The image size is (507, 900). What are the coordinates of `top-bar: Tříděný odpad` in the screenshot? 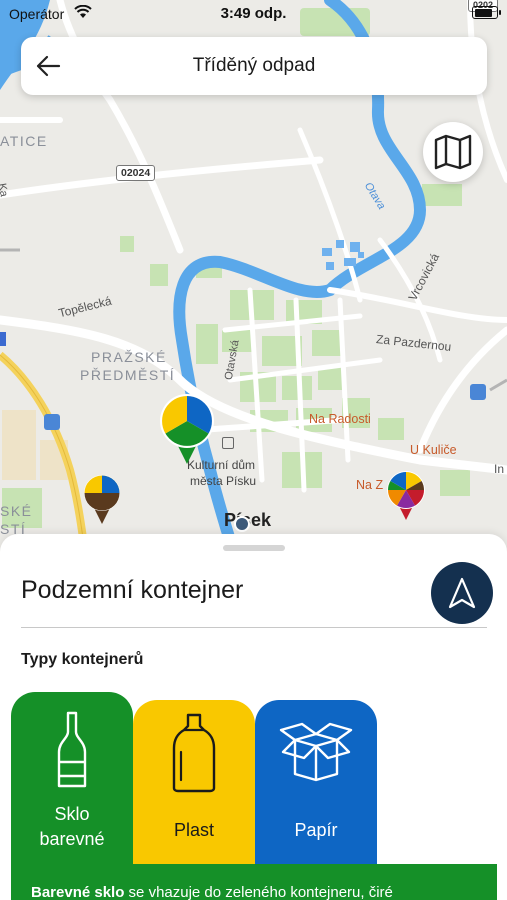 It's located at (254, 66).